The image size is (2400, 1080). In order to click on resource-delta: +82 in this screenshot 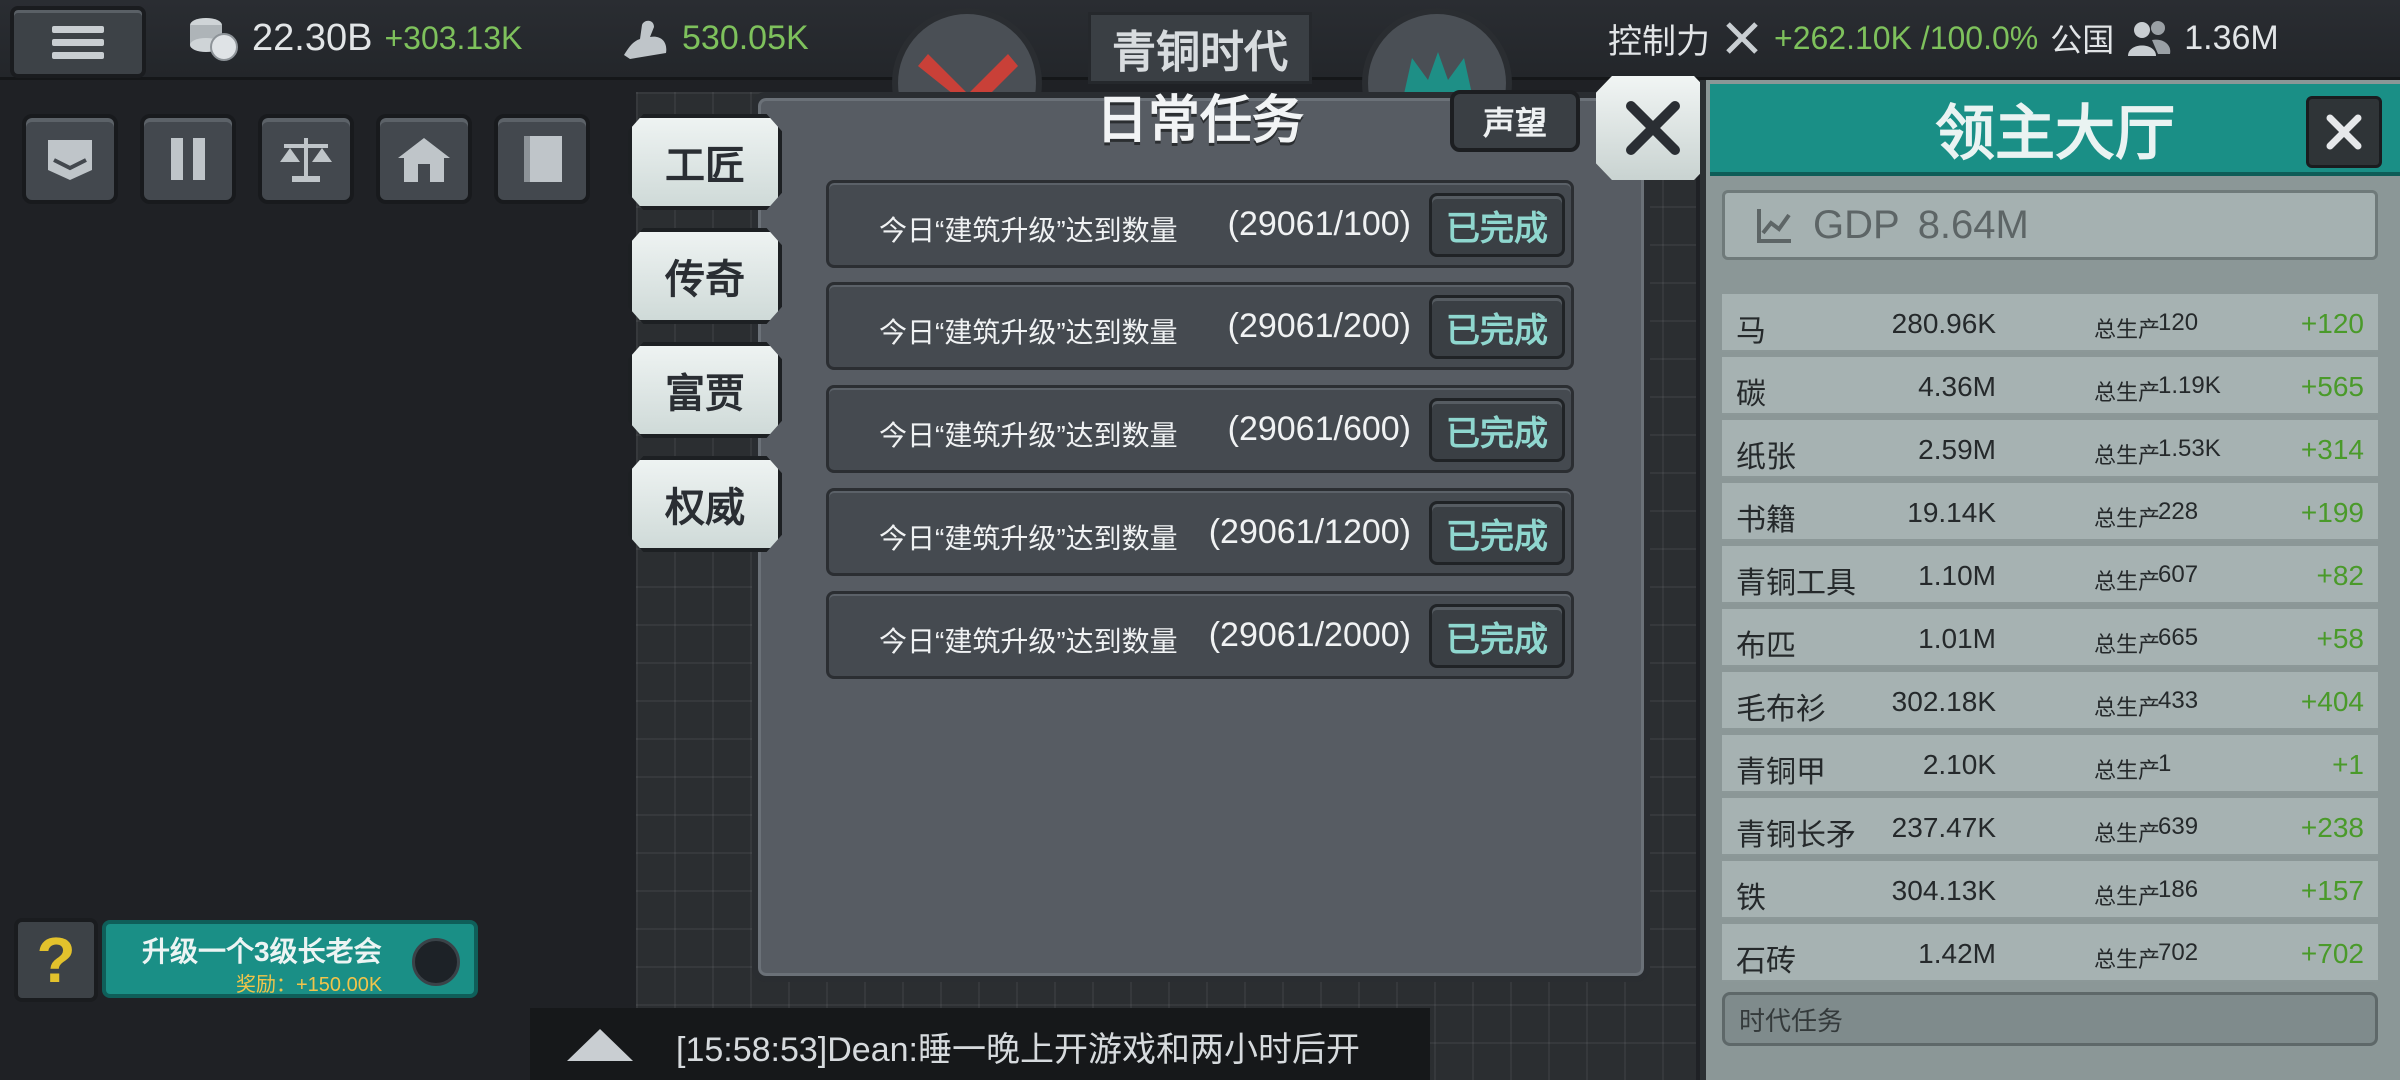, I will do `click(2340, 575)`.